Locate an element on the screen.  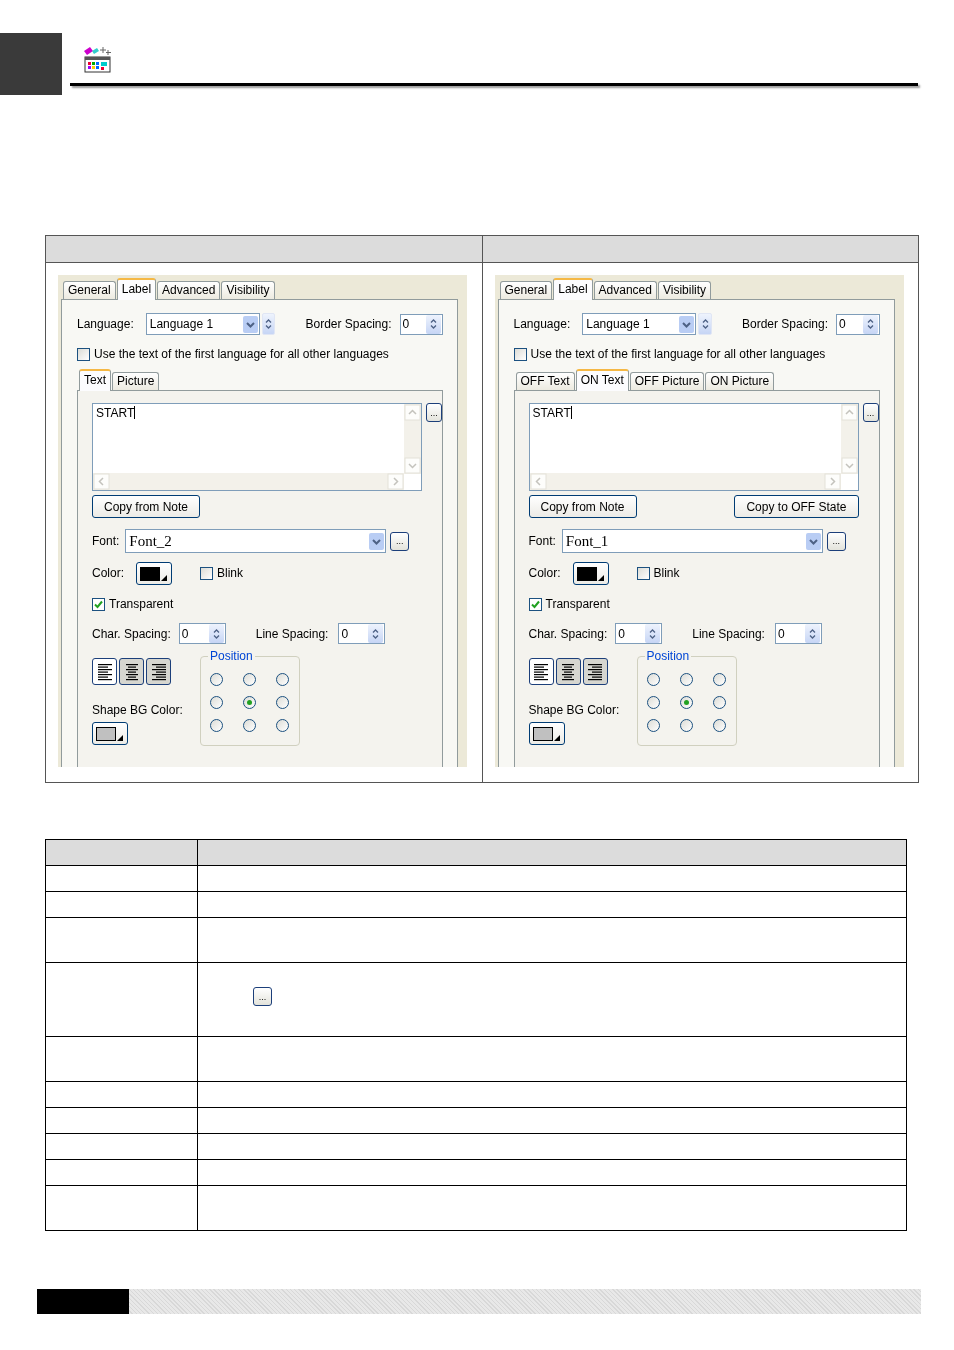
group-label: Position is located at coordinates (668, 656).